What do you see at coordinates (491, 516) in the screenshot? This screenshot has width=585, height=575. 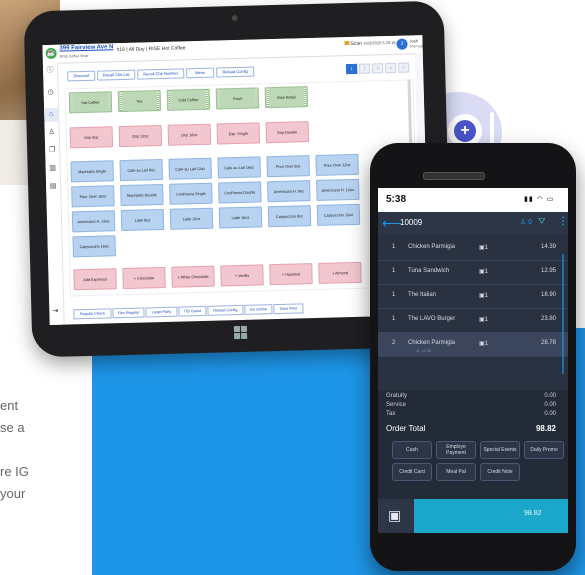 I see `pay-button` at bounding box center [491, 516].